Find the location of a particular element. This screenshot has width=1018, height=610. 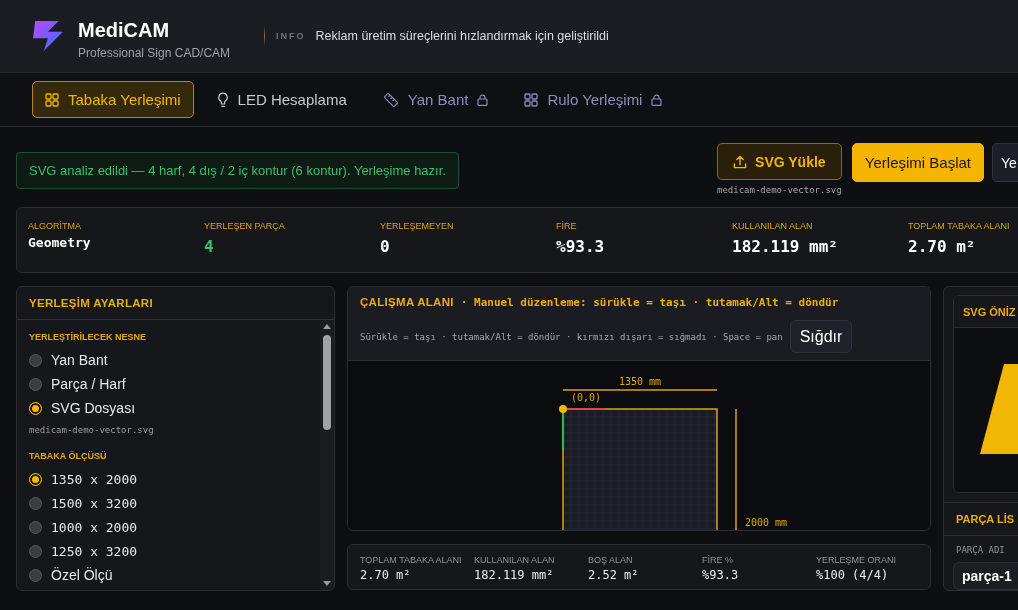

panel-title: YERLEŞİM AYARLARI is located at coordinates (91, 303).